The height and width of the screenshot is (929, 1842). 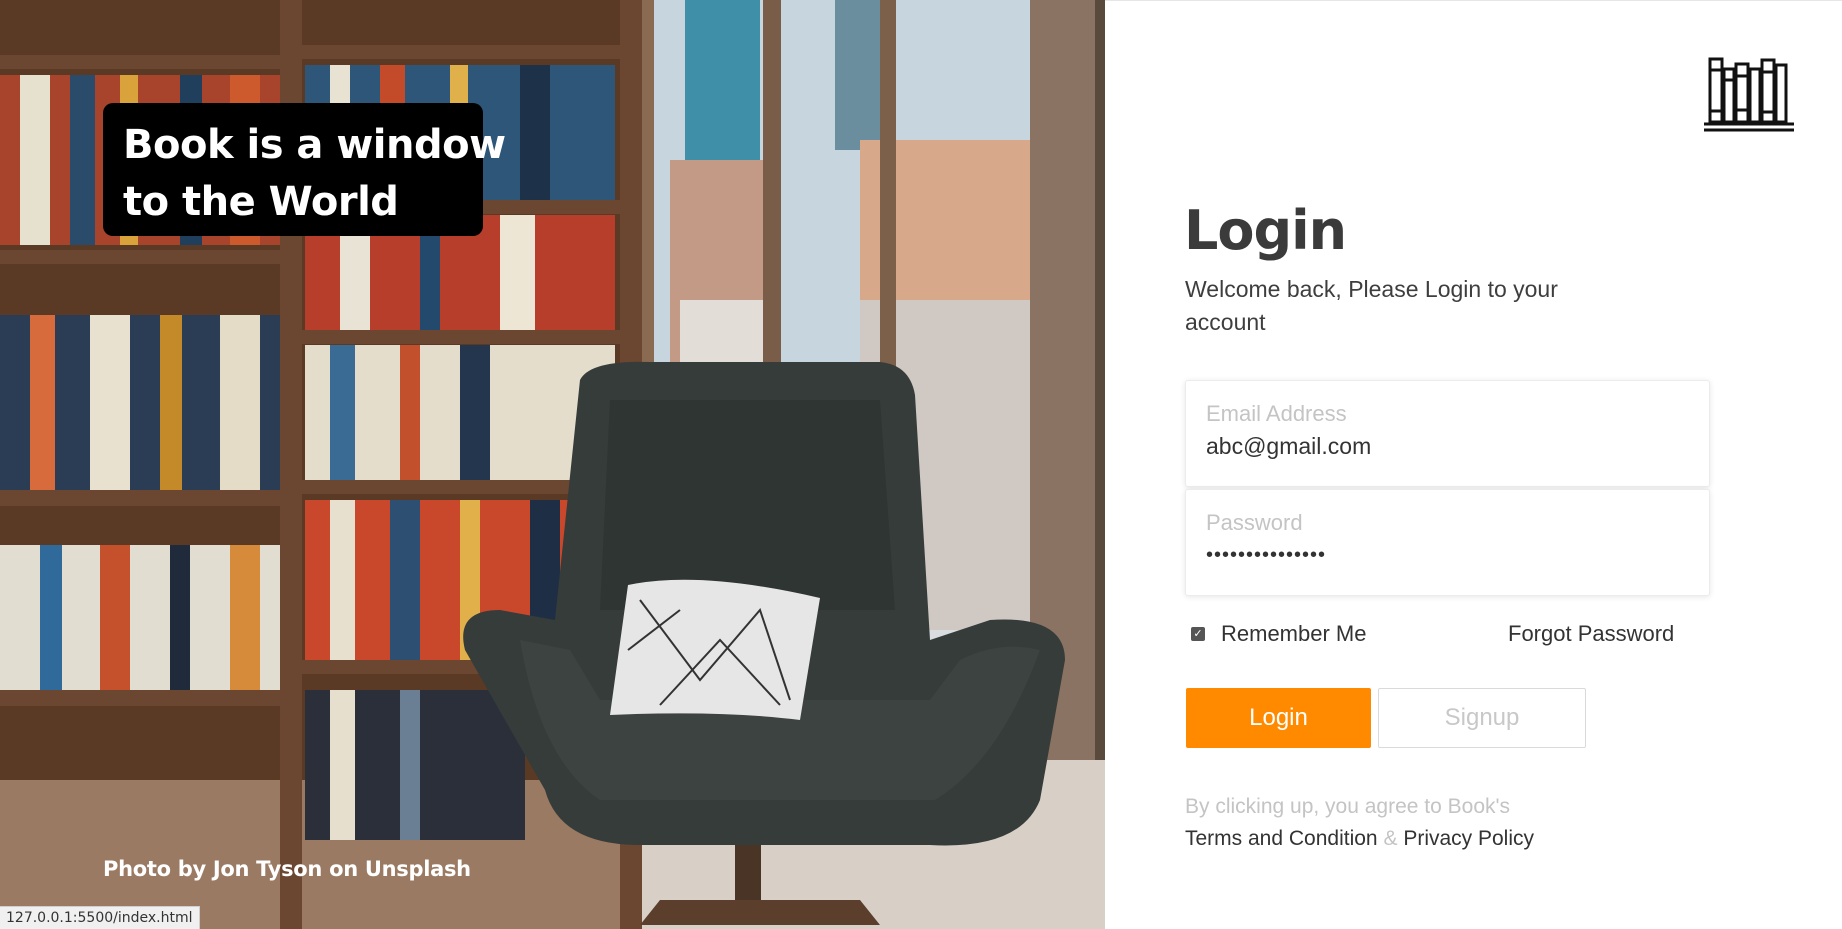 What do you see at coordinates (1591, 634) in the screenshot?
I see `forgot-password-link: Forgot Password` at bounding box center [1591, 634].